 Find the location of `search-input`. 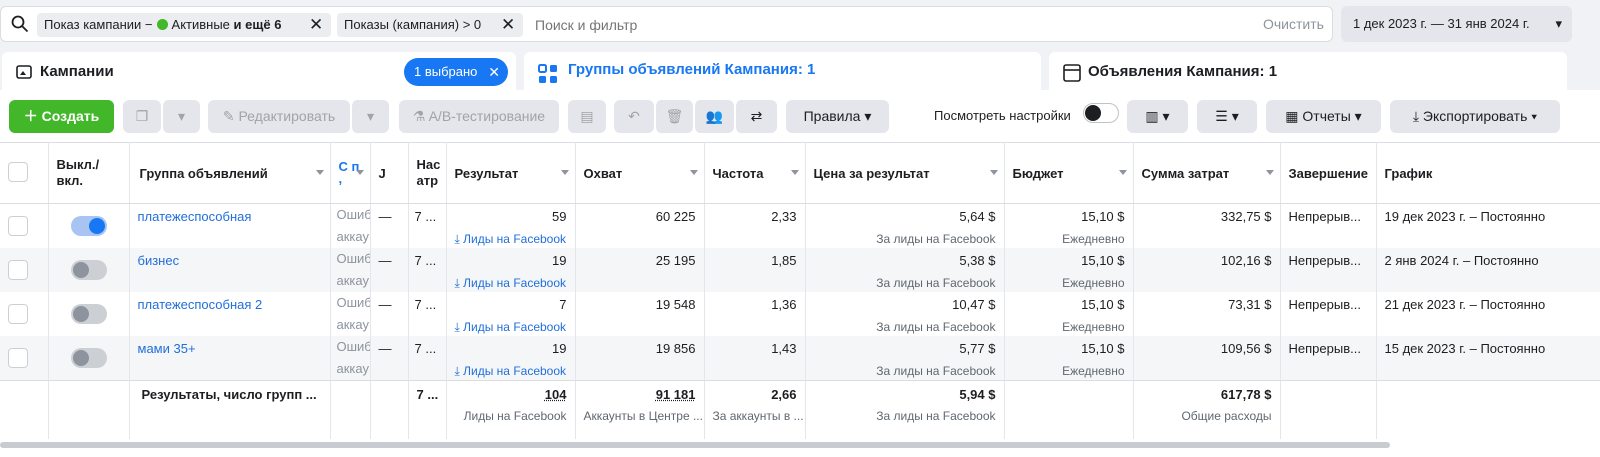

search-input is located at coordinates (685, 25).